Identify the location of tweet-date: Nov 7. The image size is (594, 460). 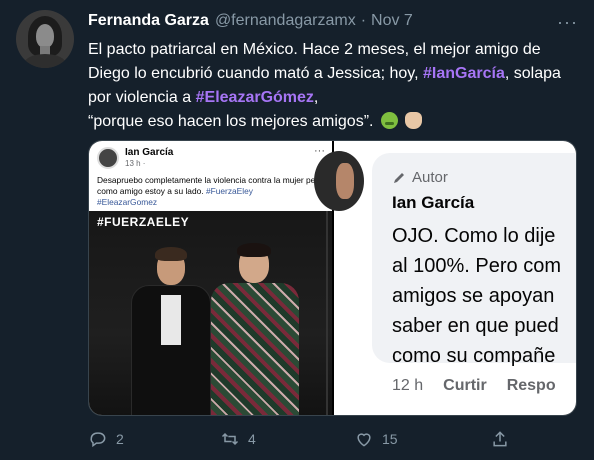
(392, 21).